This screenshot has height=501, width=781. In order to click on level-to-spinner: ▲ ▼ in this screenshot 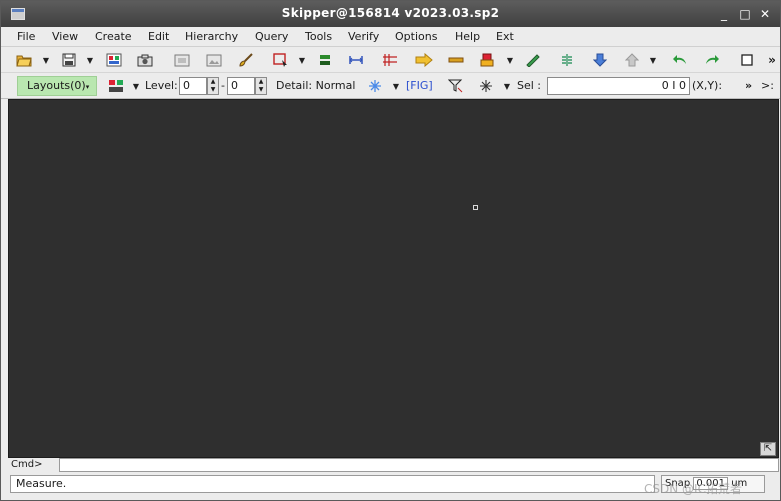, I will do `click(261, 86)`.